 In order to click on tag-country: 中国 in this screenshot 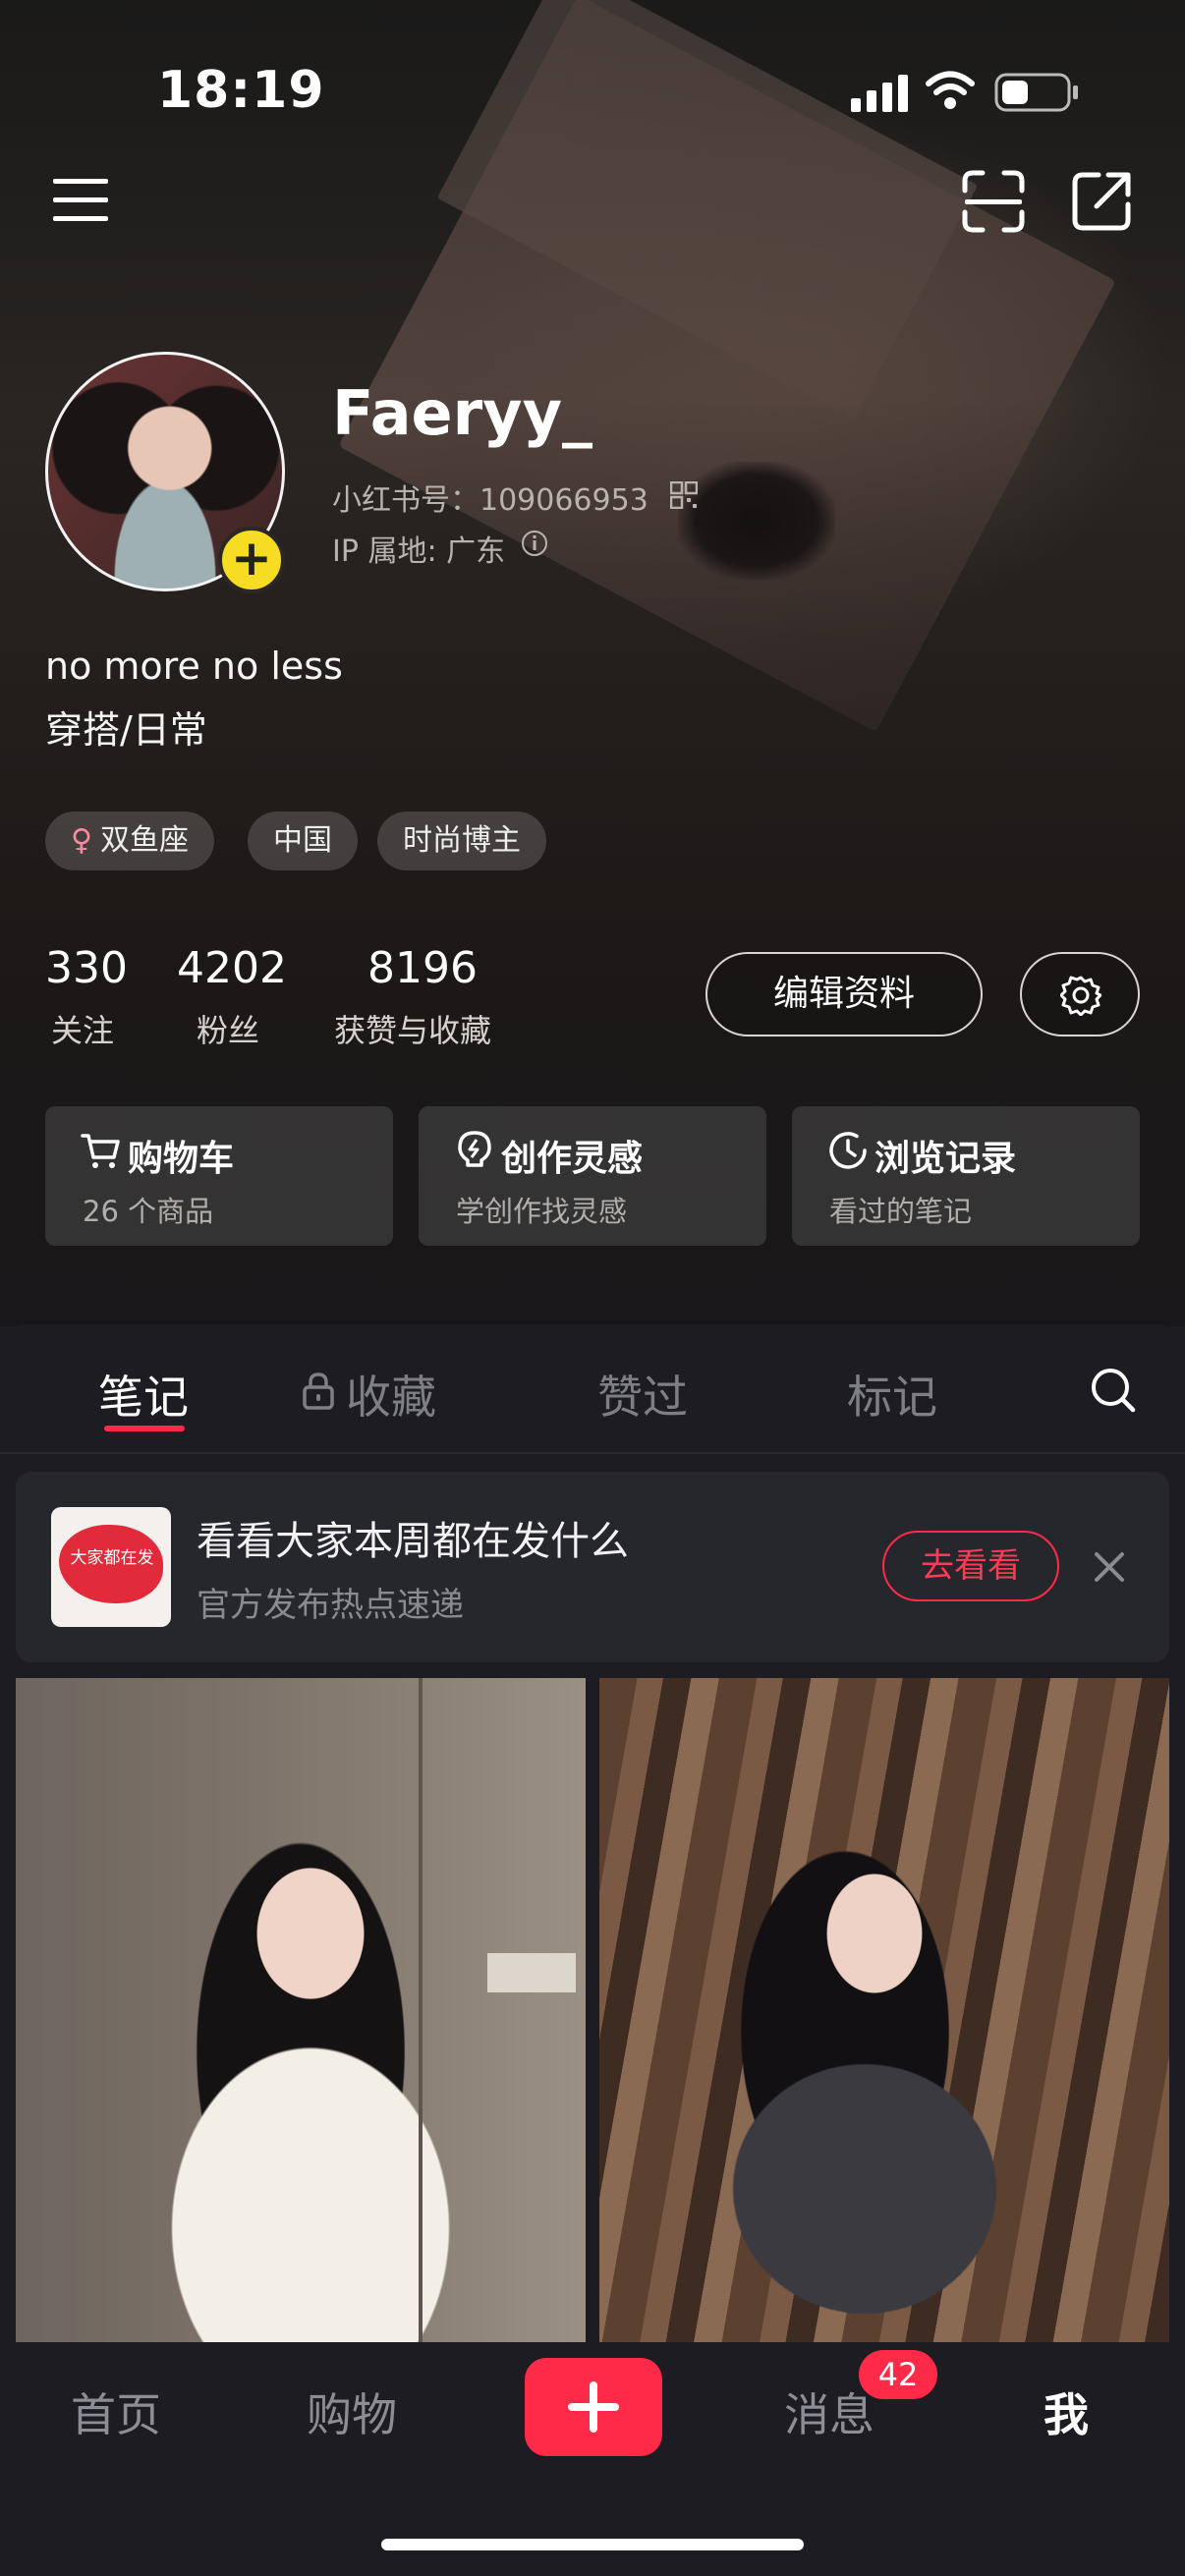, I will do `click(303, 841)`.